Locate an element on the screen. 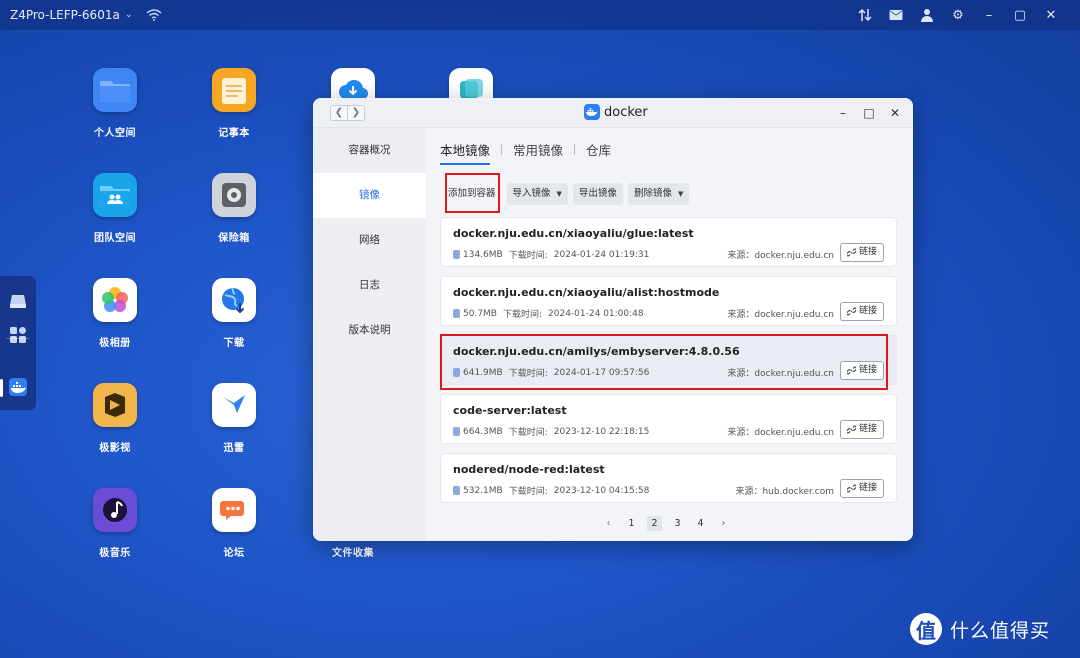  transfer-icon is located at coordinates (865, 15).